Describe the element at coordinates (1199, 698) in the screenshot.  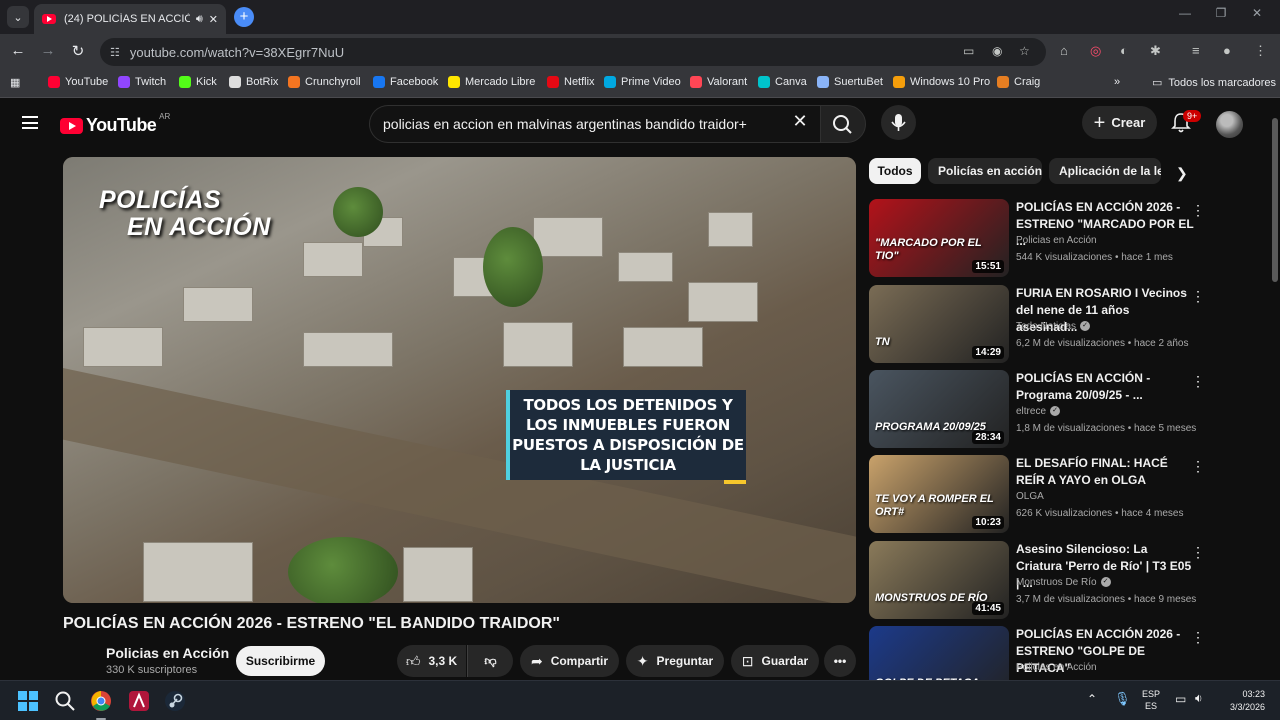
I see `volume-icon: 🔉︎` at that location.